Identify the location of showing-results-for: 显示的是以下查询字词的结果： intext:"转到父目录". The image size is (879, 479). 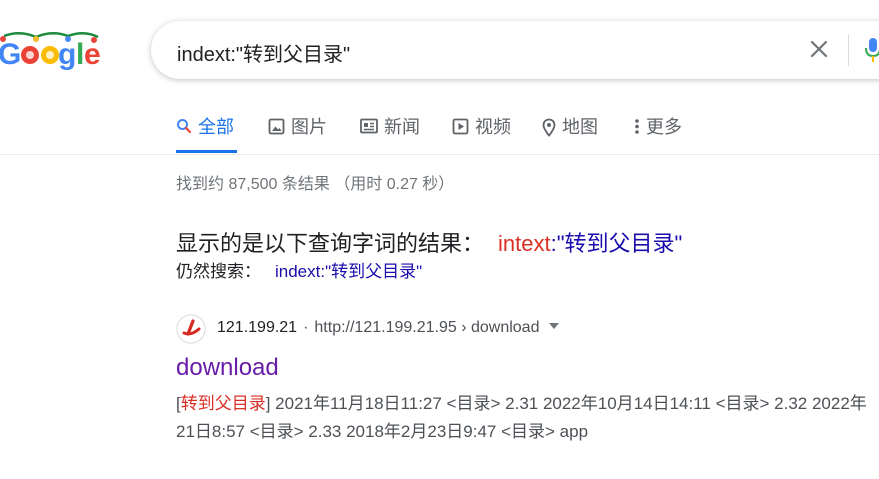
(429, 242).